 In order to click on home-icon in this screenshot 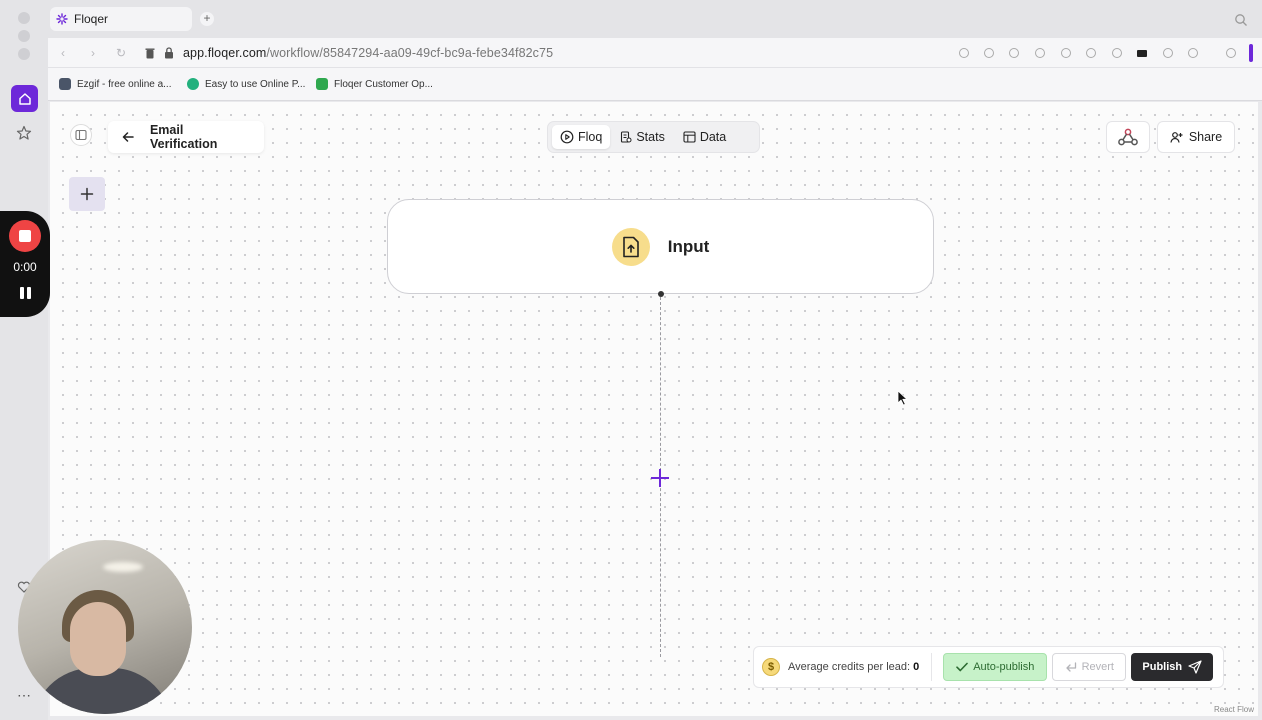, I will do `click(24, 98)`.